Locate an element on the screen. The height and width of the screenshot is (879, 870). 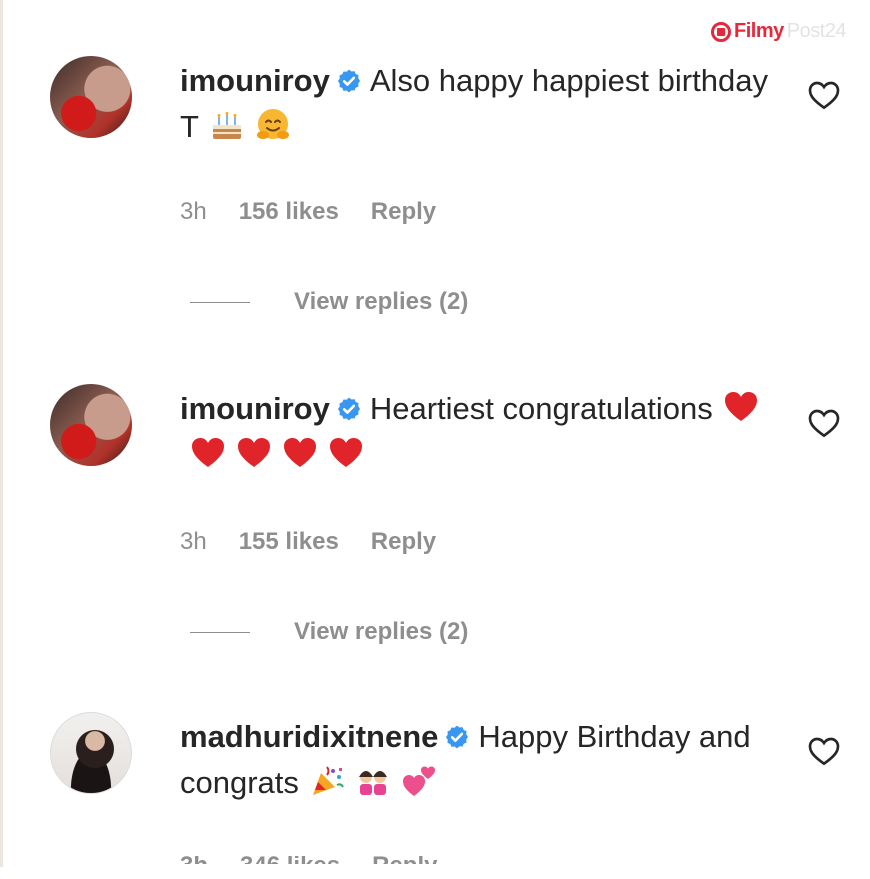
bottom-edge is located at coordinates (435, 873).